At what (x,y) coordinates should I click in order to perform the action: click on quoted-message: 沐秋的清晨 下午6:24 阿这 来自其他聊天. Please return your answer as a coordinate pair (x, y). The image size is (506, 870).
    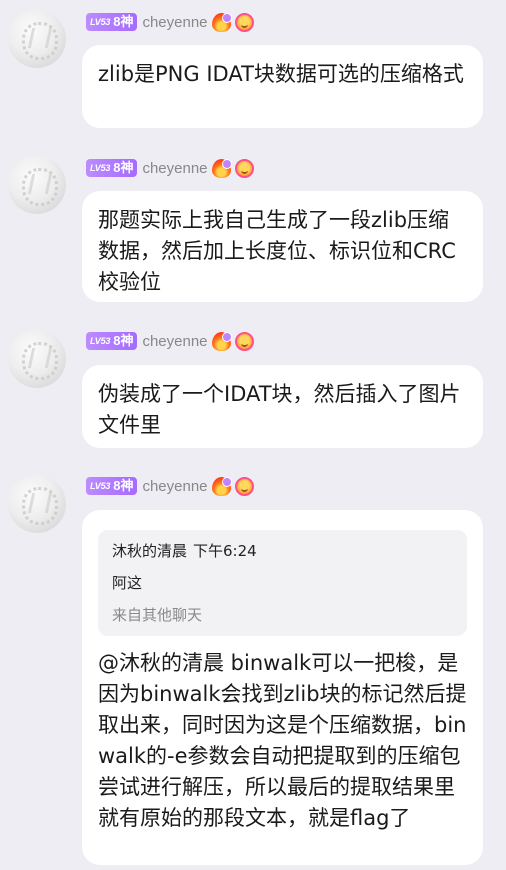
    Looking at the image, I should click on (282, 583).